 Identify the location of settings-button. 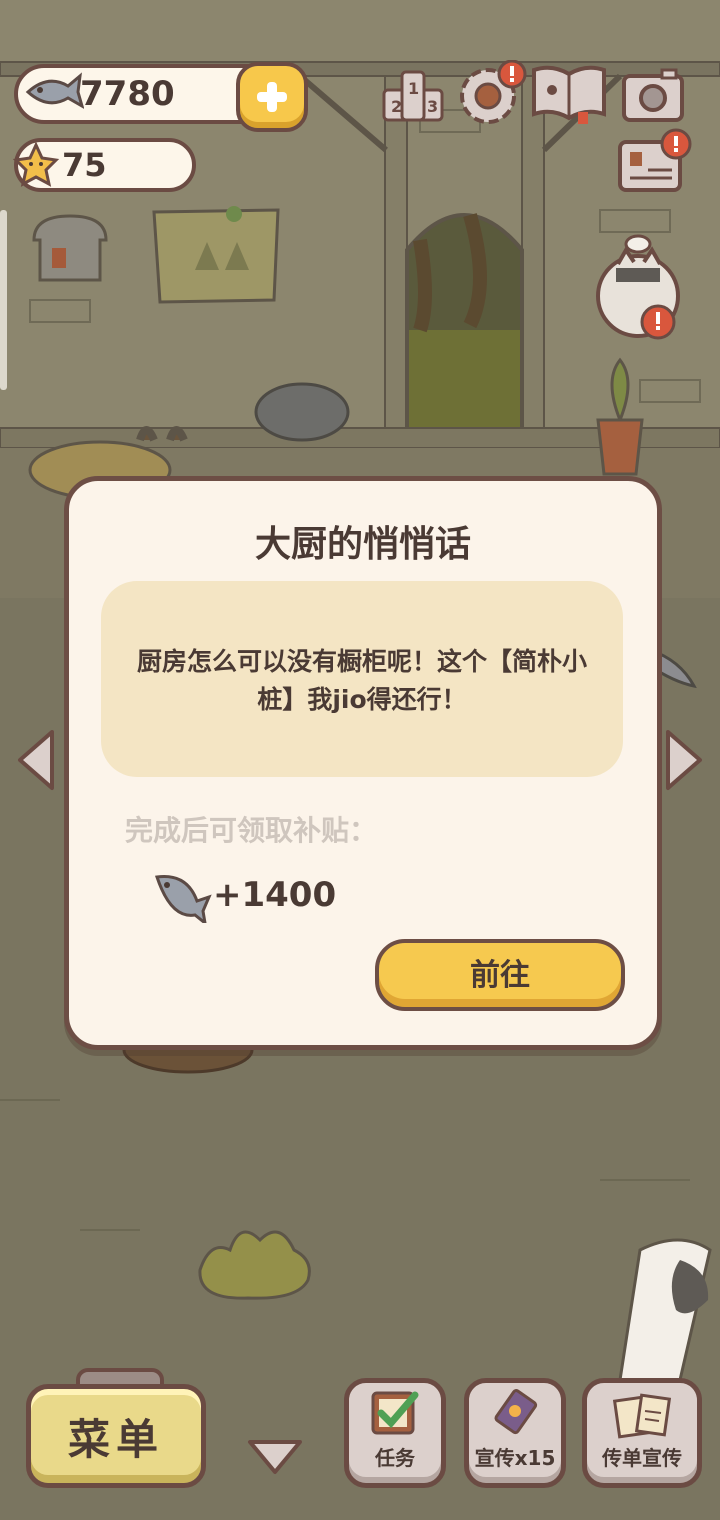
(492, 94).